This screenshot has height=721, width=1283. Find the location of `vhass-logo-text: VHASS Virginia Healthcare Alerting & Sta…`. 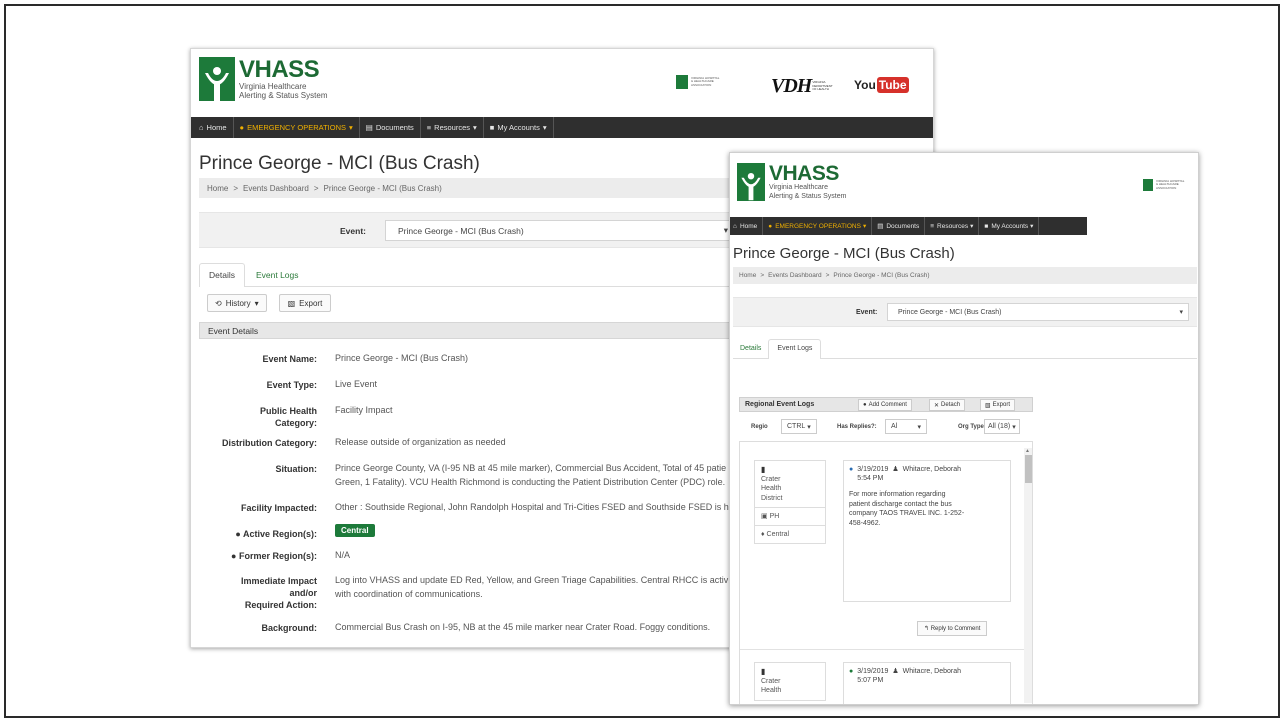

vhass-logo-text: VHASS Virginia Healthcare Alerting & Sta… is located at coordinates (807, 181).